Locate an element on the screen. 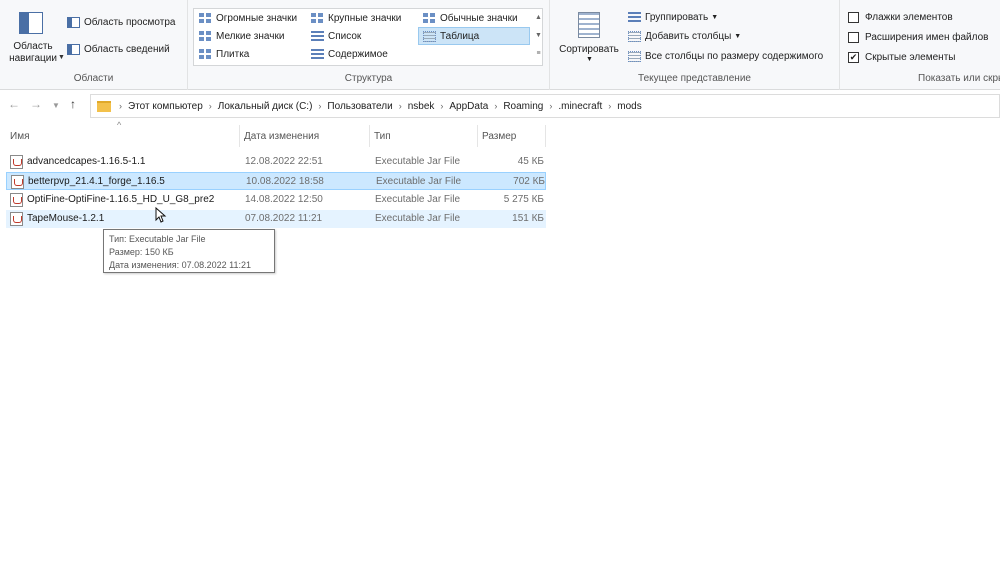 This screenshot has height=563, width=1000. column-header-label: Дата изменения is located at coordinates (282, 136).